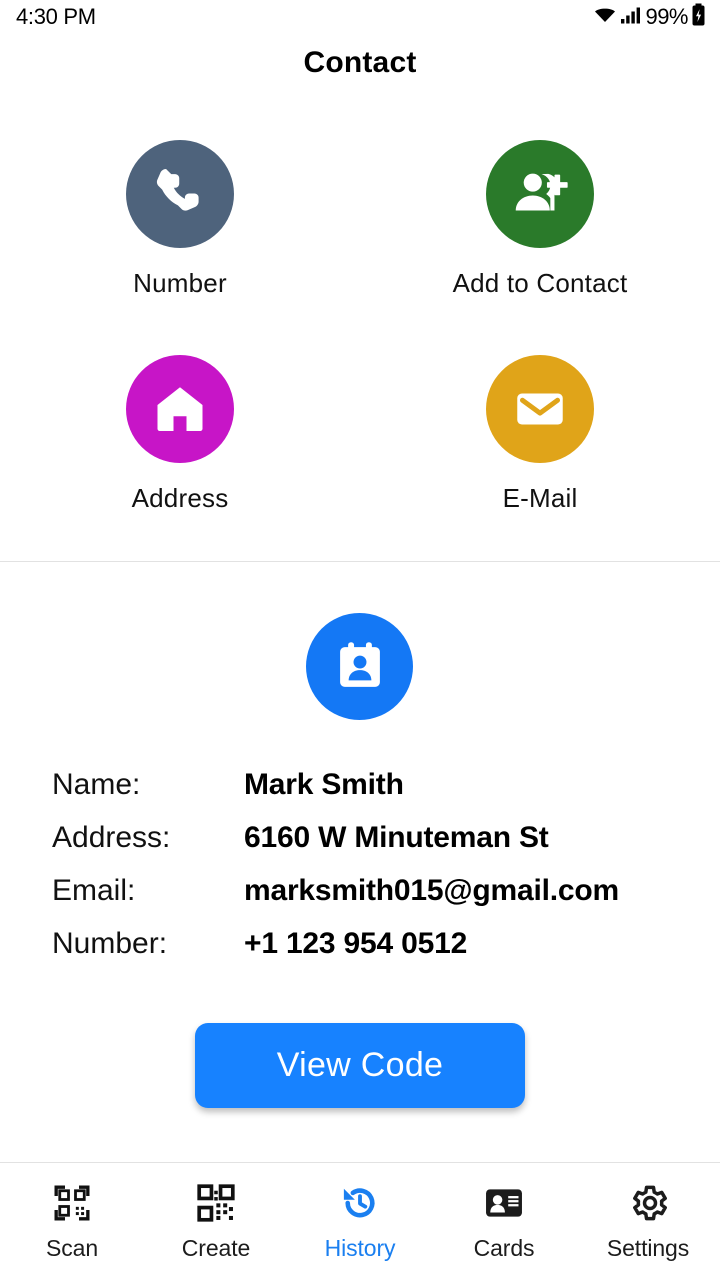 Image resolution: width=720 pixels, height=1280 pixels. I want to click on detail-label: Name:, so click(96, 784).